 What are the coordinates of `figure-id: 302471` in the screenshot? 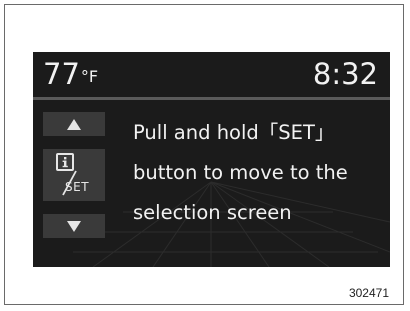 It's located at (368, 293).